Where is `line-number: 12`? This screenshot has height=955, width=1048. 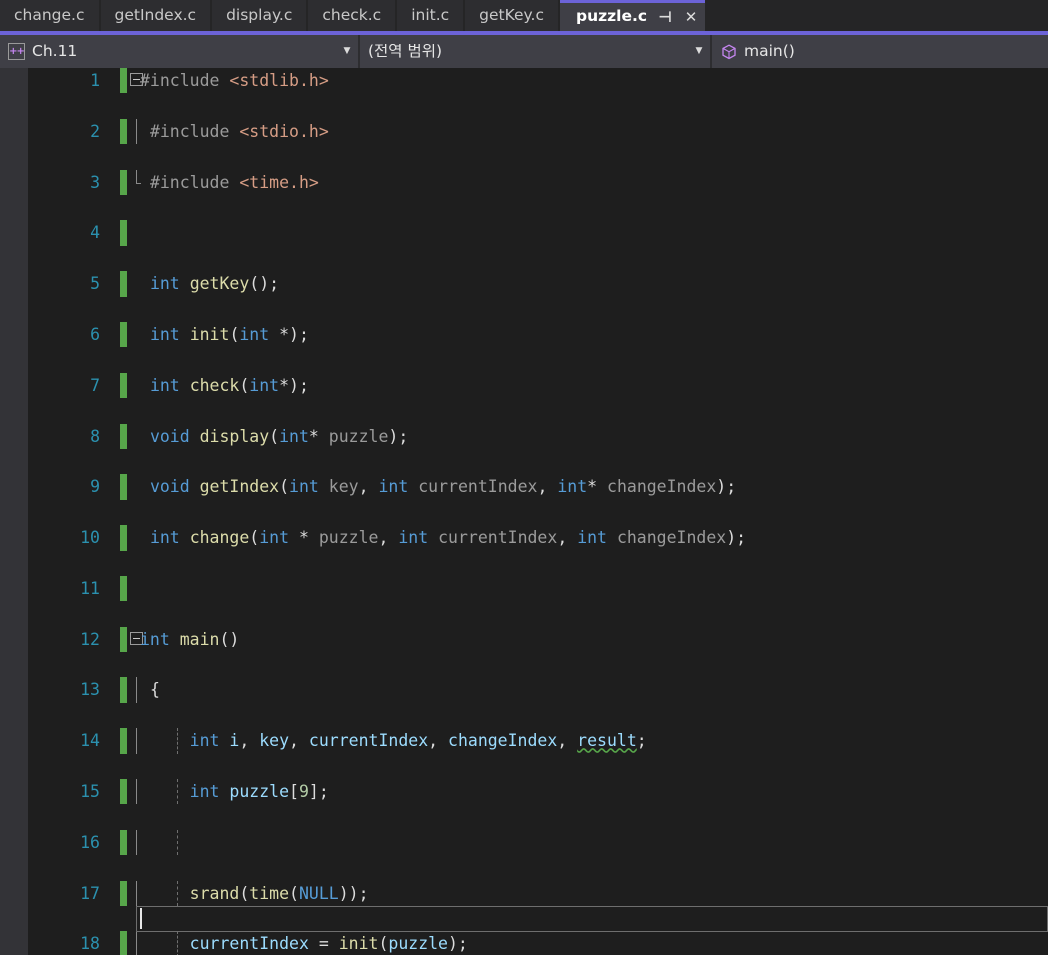
line-number: 12 is located at coordinates (90, 639).